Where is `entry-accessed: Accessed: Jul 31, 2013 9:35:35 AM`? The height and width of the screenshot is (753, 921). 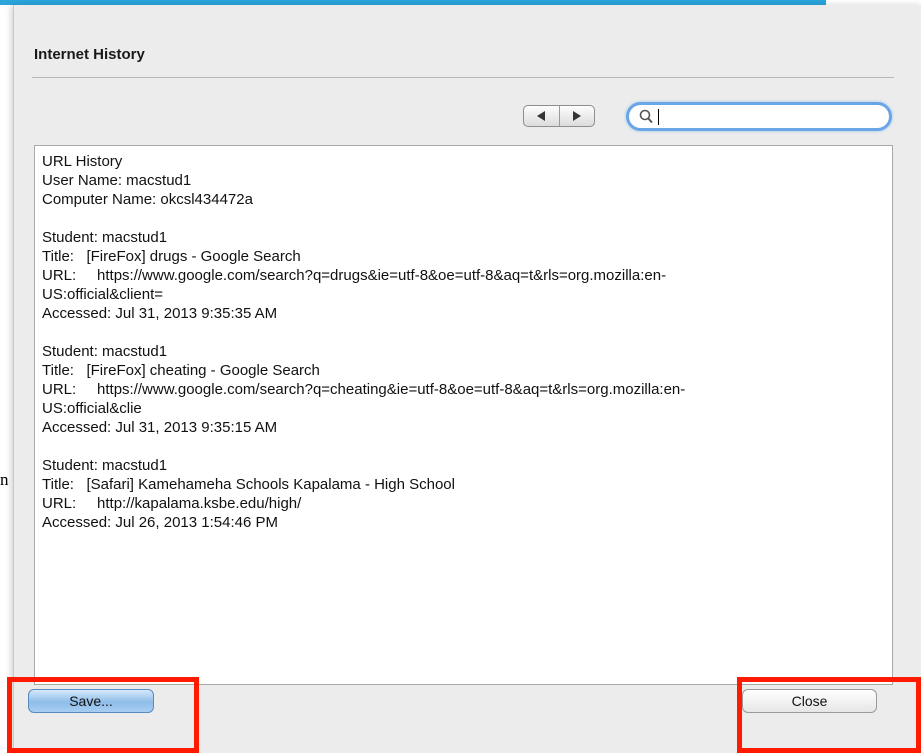
entry-accessed: Accessed: Jul 31, 2013 9:35:35 AM is located at coordinates (160, 313).